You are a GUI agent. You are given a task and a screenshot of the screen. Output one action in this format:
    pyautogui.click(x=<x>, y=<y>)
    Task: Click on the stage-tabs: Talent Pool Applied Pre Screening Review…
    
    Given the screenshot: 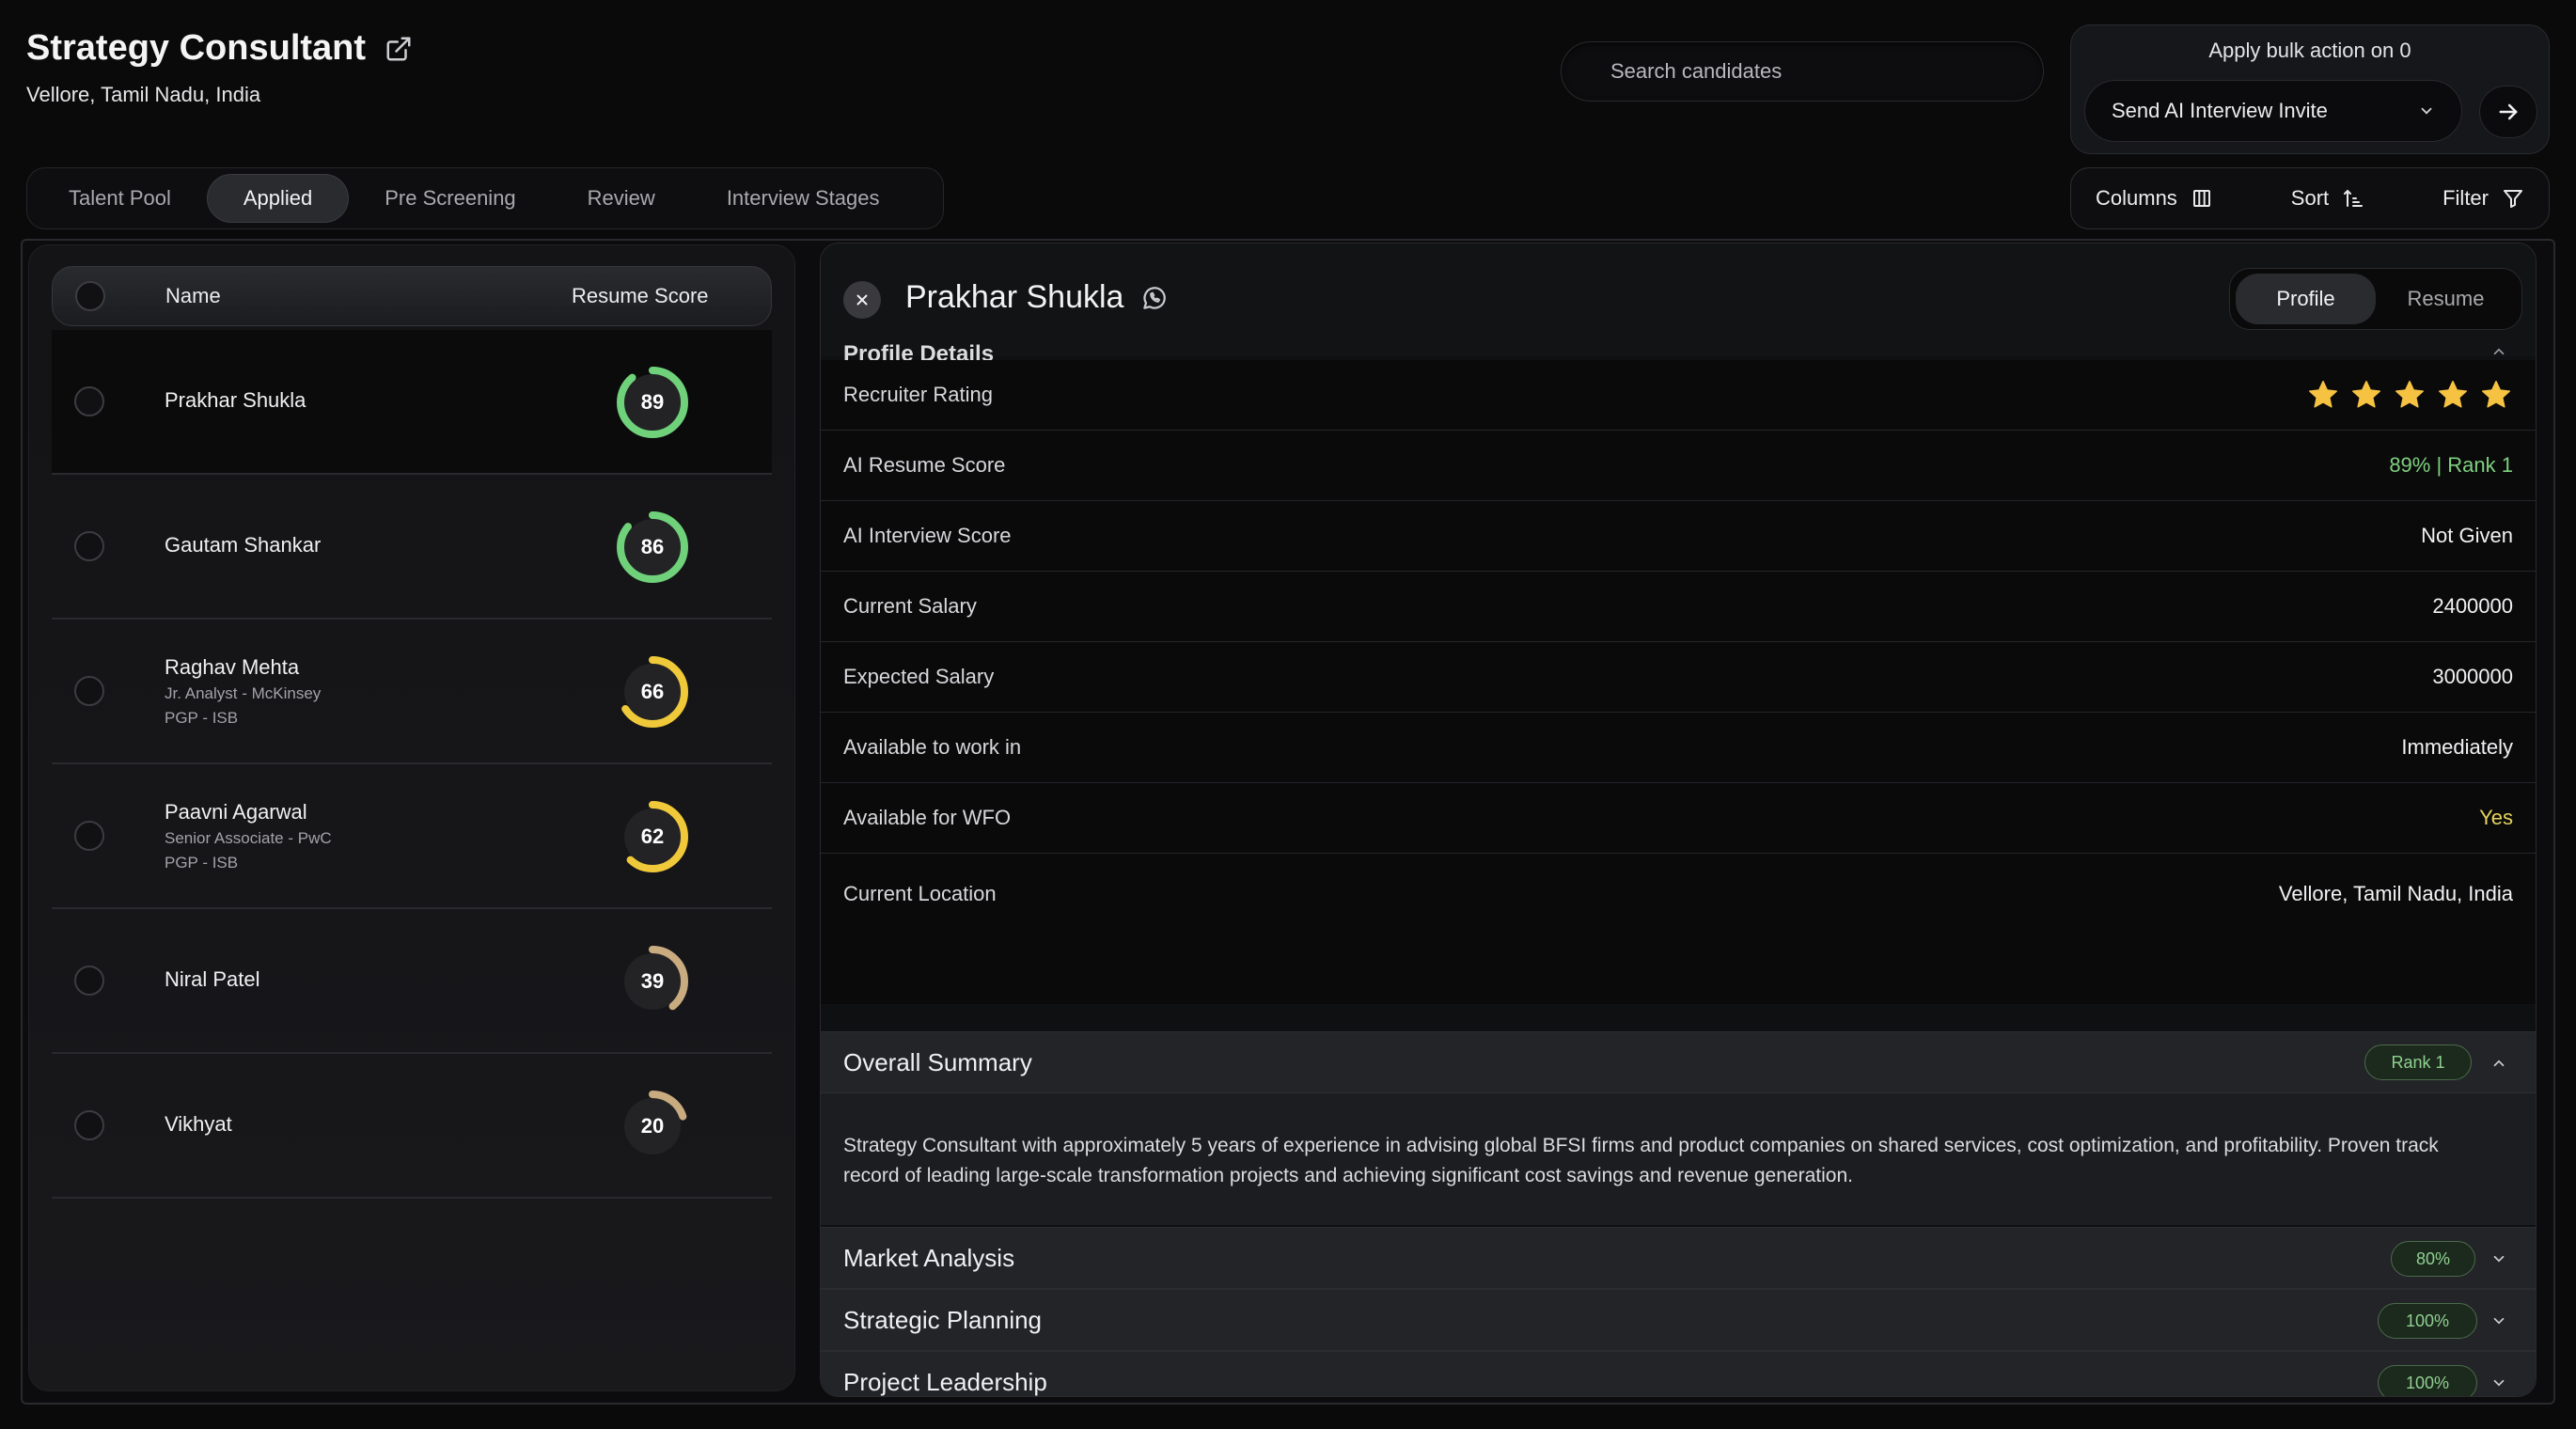 What is the action you would take?
    pyautogui.click(x=485, y=198)
    